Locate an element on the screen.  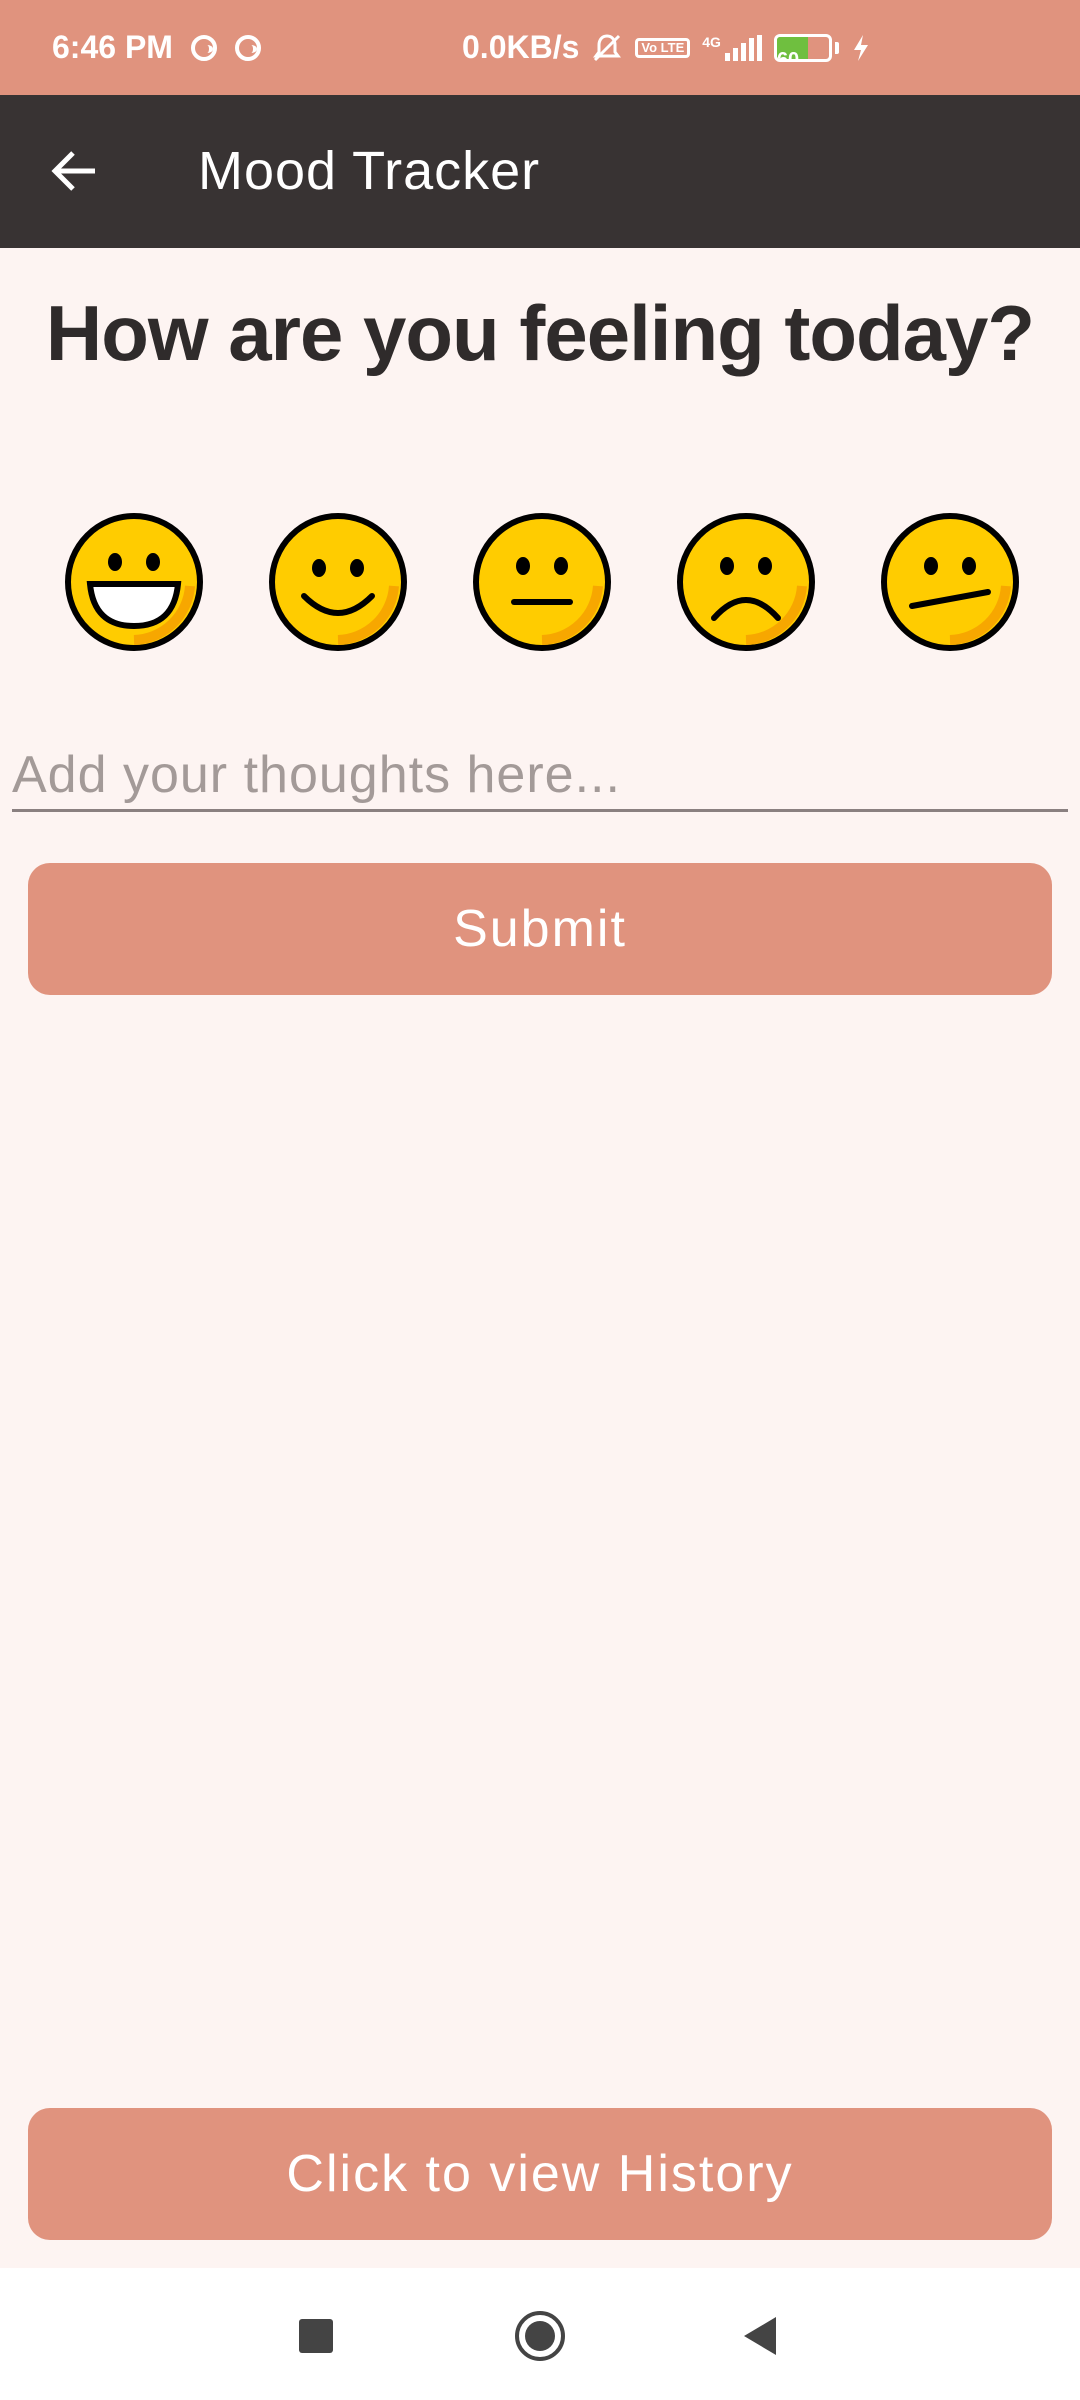
submit-button: Submit is located at coordinates (540, 929).